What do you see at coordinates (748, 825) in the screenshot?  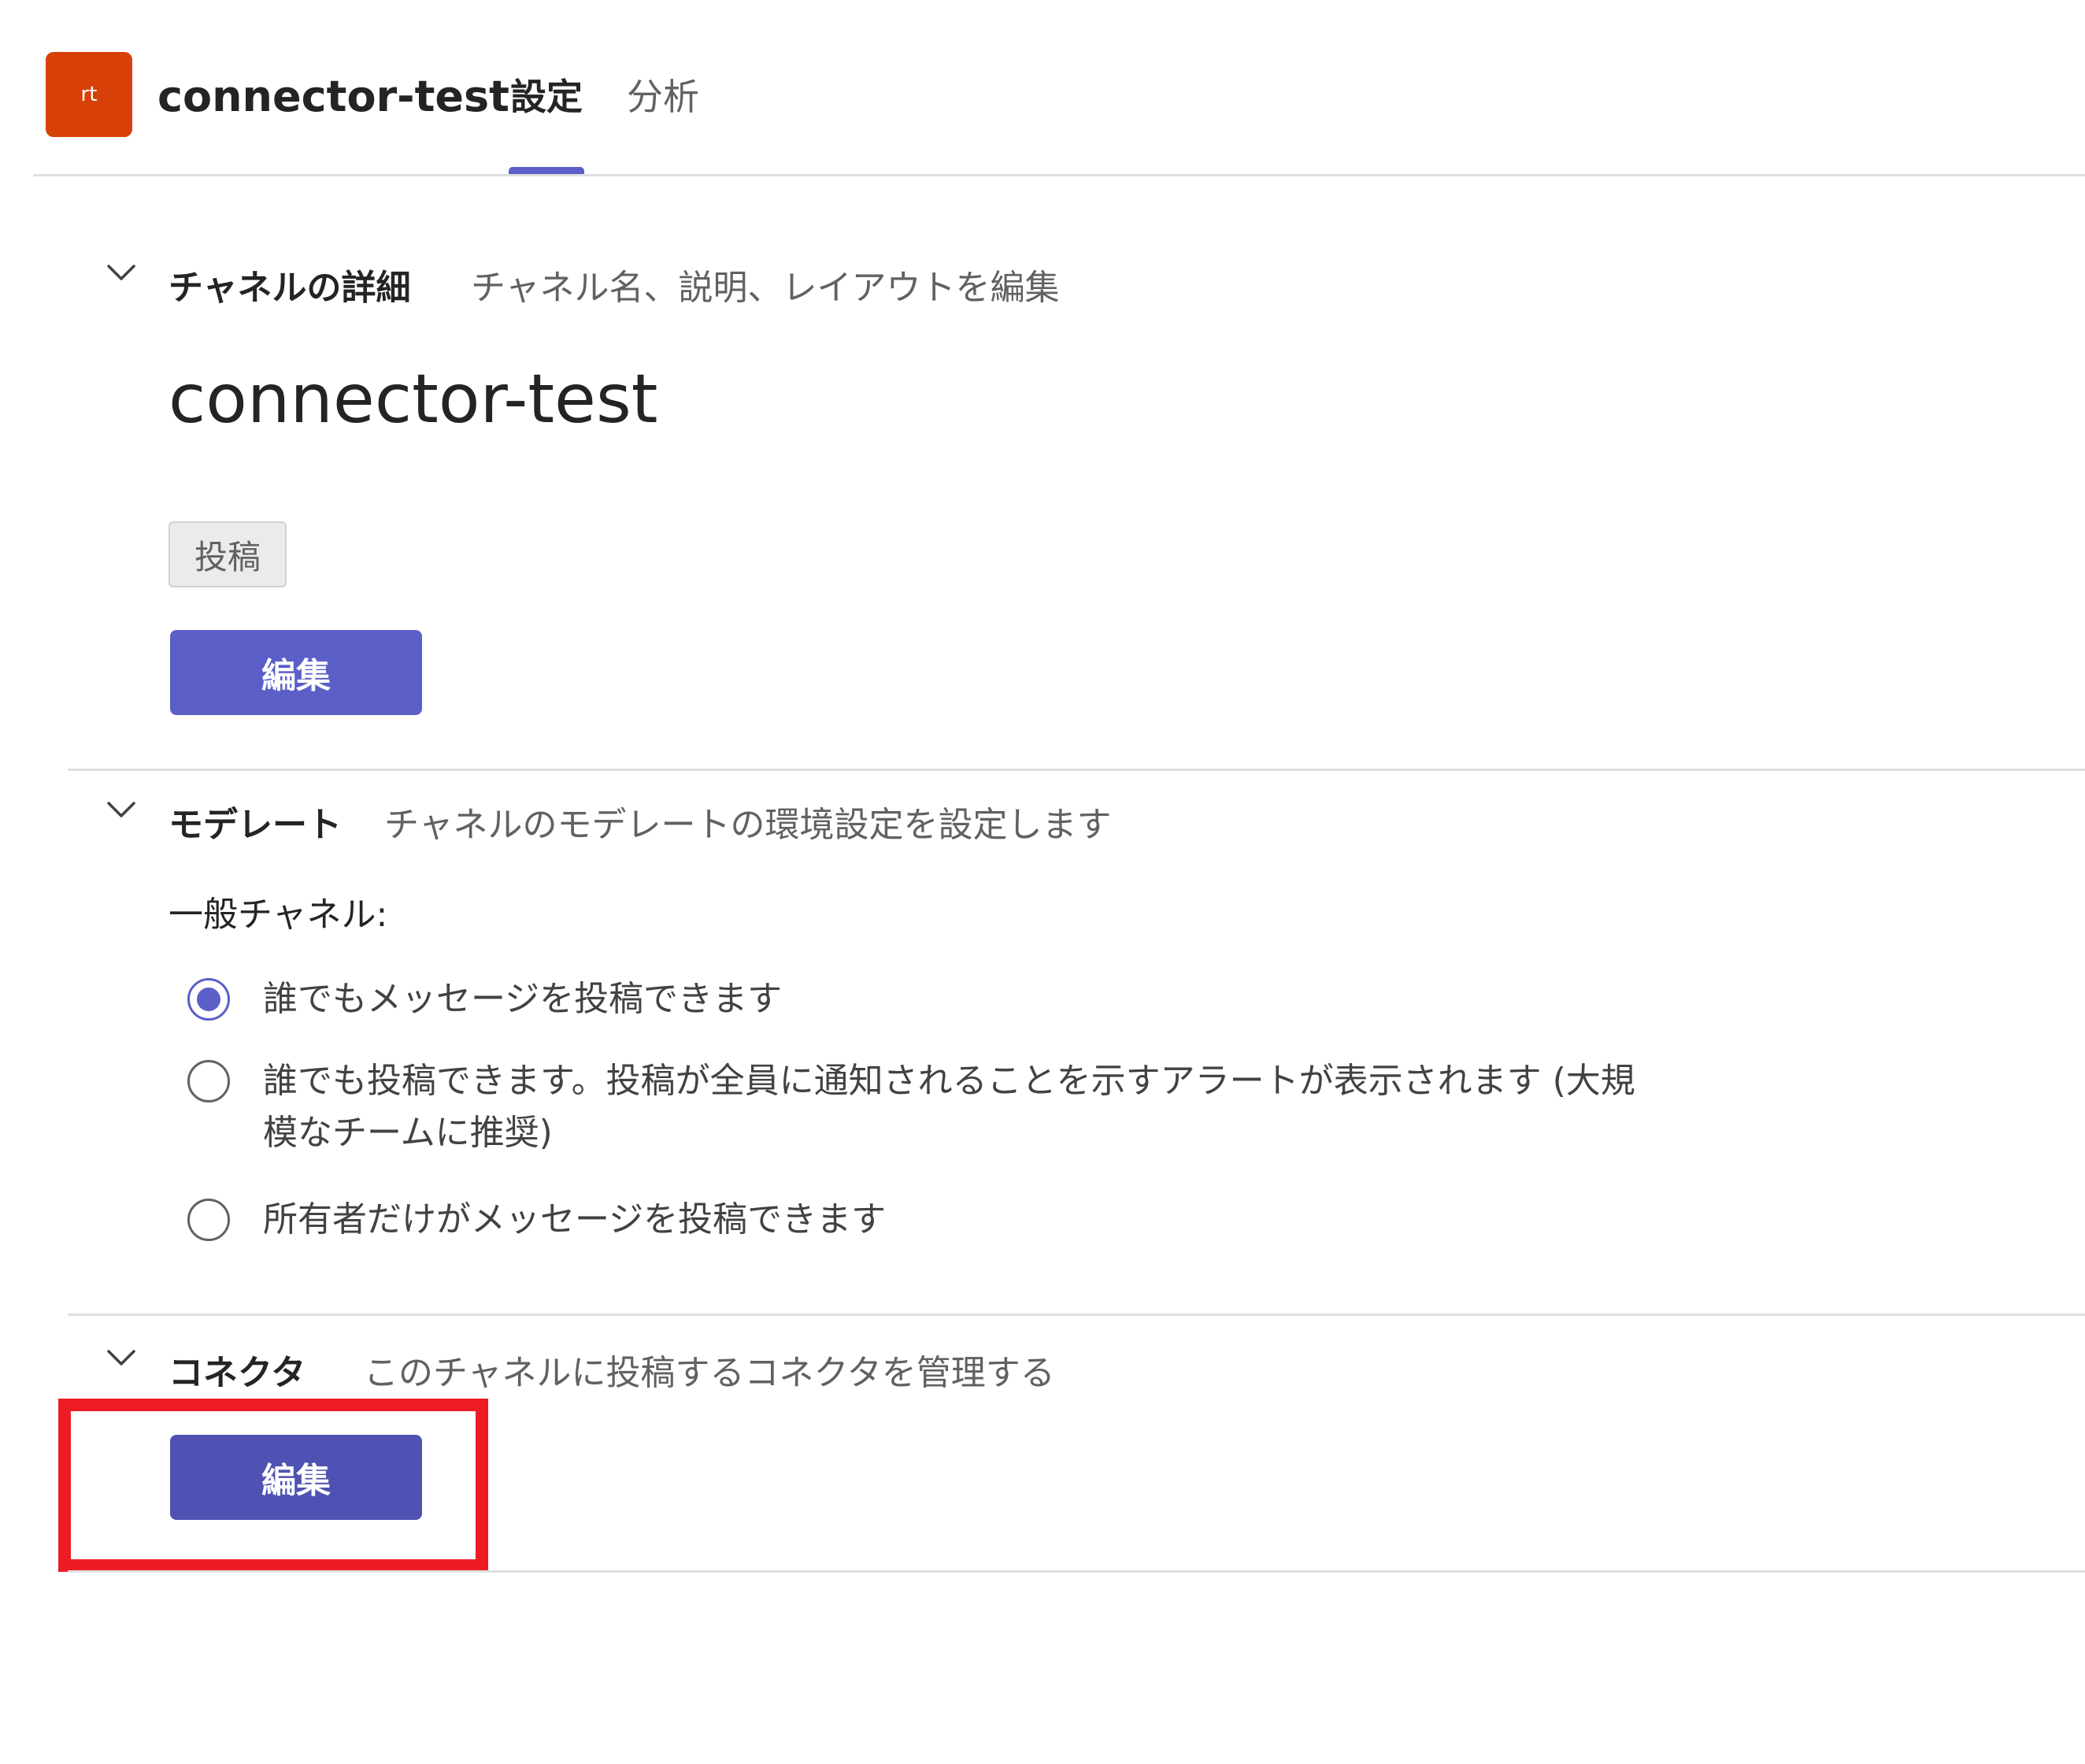 I see `section-description-moderation: チャネルのモデレートの環境設定を設定します` at bounding box center [748, 825].